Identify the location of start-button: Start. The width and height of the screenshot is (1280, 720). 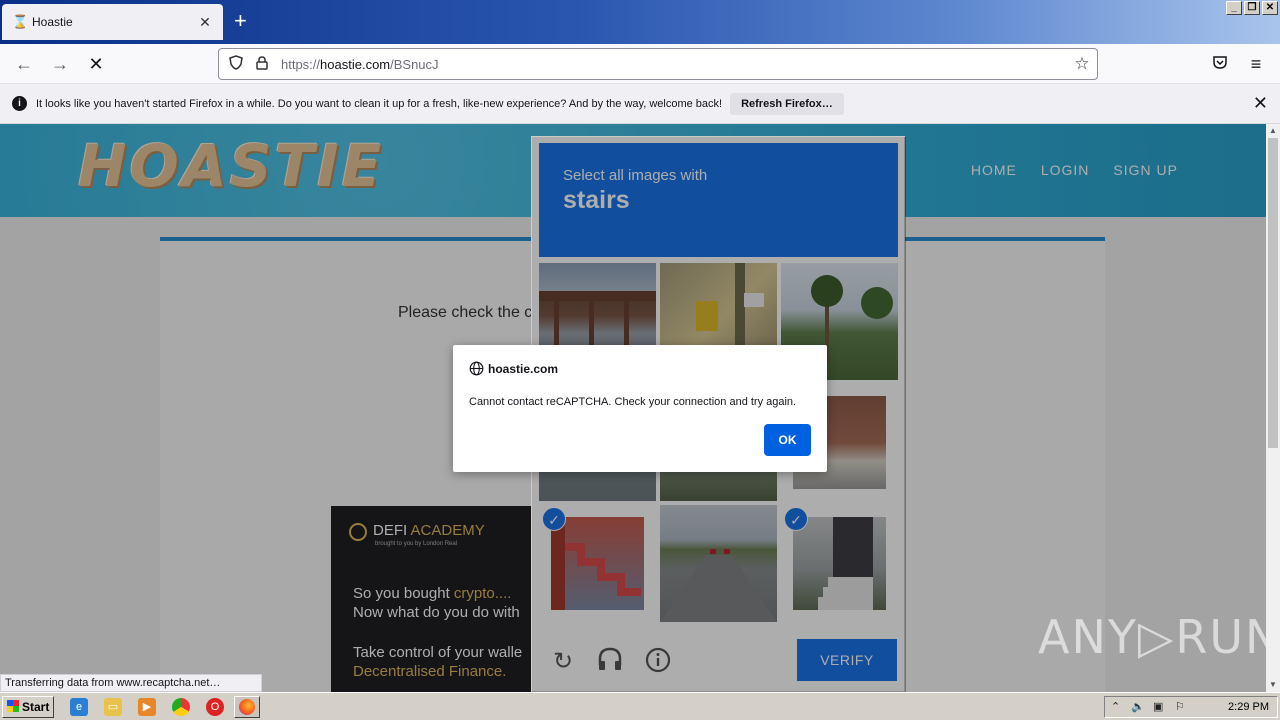
(28, 707).